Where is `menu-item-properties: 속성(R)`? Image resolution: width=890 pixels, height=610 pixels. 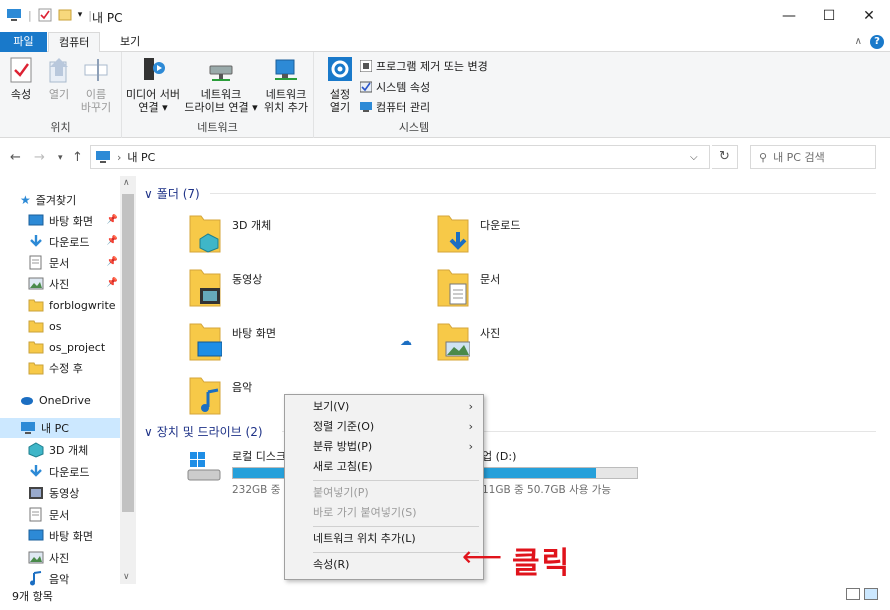 menu-item-properties: 속성(R) is located at coordinates (384, 565).